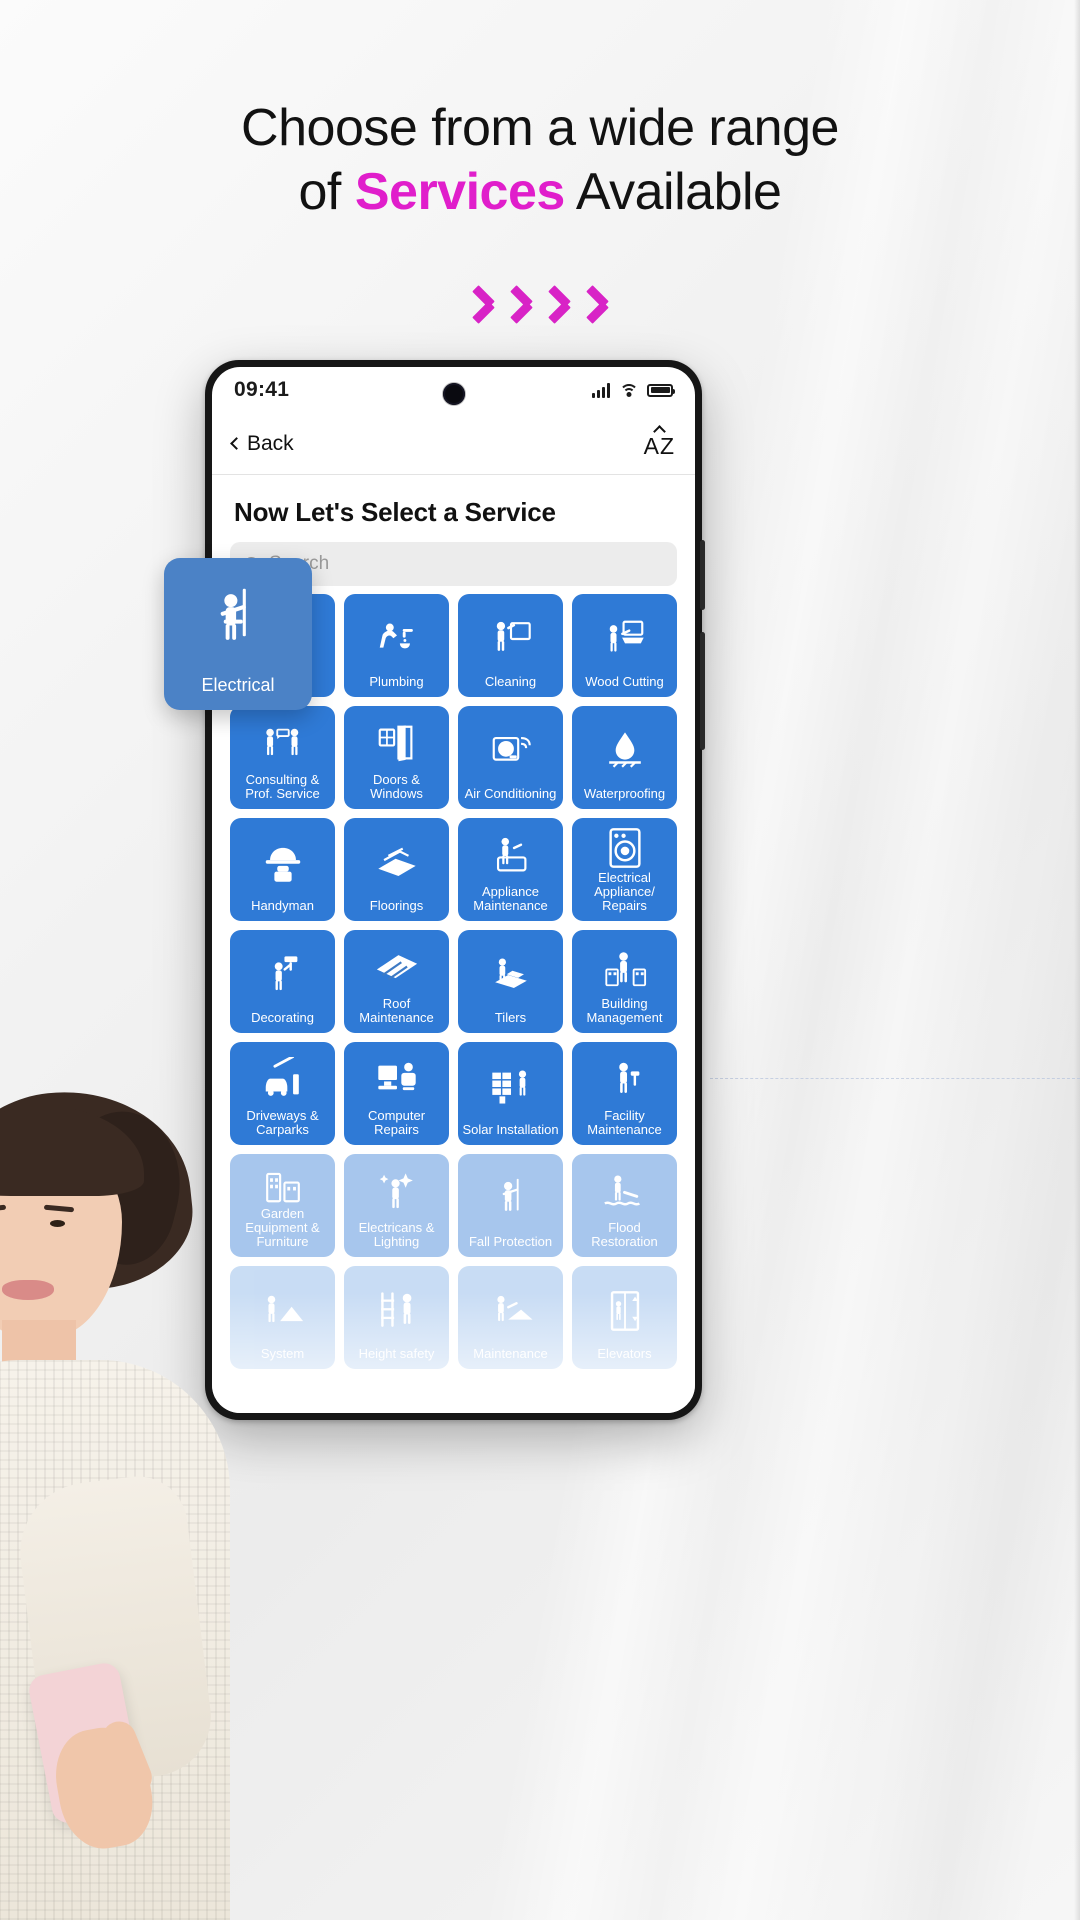 The width and height of the screenshot is (1080, 1920). What do you see at coordinates (540, 305) in the screenshot?
I see `chevron-arrow-group` at bounding box center [540, 305].